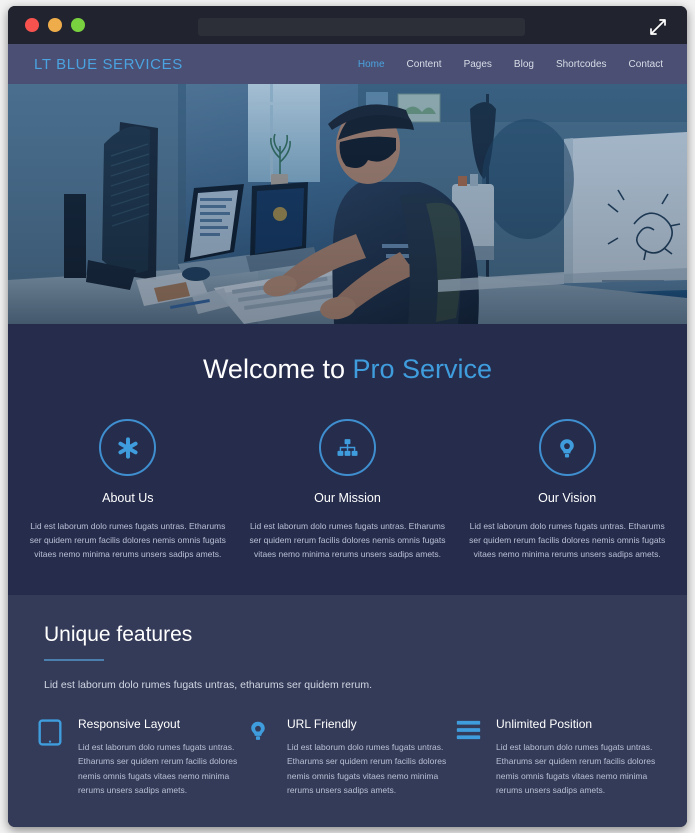 The width and height of the screenshot is (695, 833). What do you see at coordinates (581, 64) in the screenshot?
I see `nav-item-shortcodes: Shortcodes` at bounding box center [581, 64].